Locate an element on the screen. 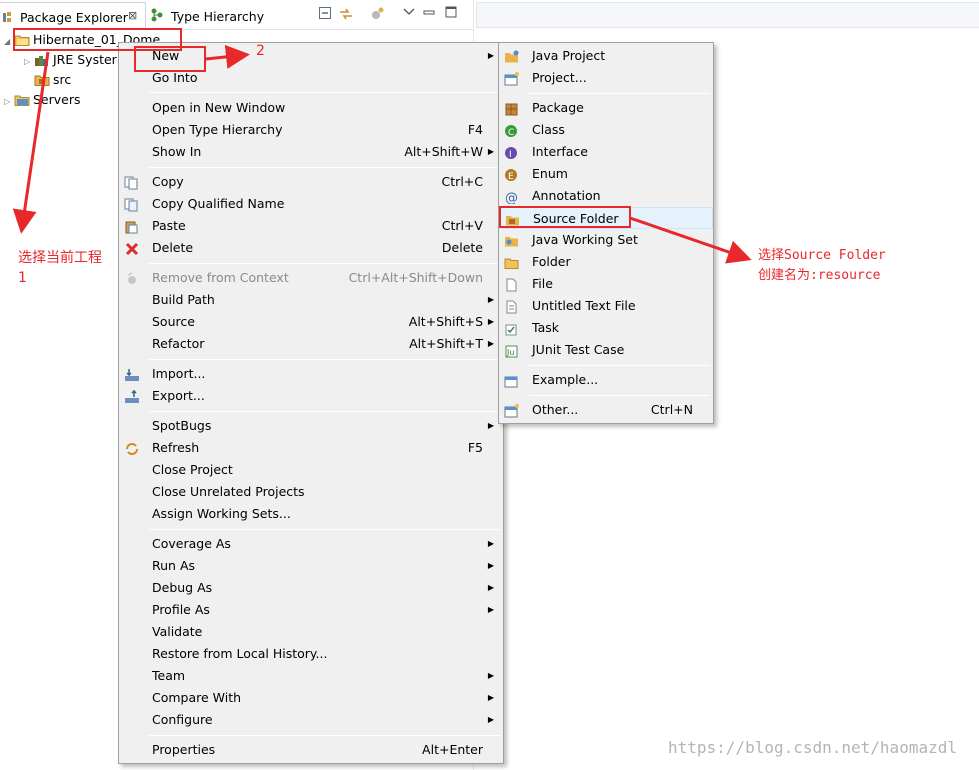 The height and width of the screenshot is (770, 979). annotation-step1-line1: 选择当前工程 is located at coordinates (60, 258).